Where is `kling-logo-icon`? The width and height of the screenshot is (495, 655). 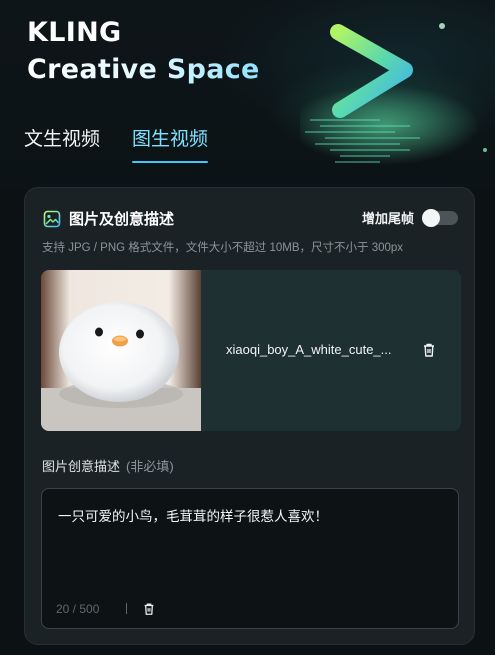
kling-logo-icon is located at coordinates (393, 94).